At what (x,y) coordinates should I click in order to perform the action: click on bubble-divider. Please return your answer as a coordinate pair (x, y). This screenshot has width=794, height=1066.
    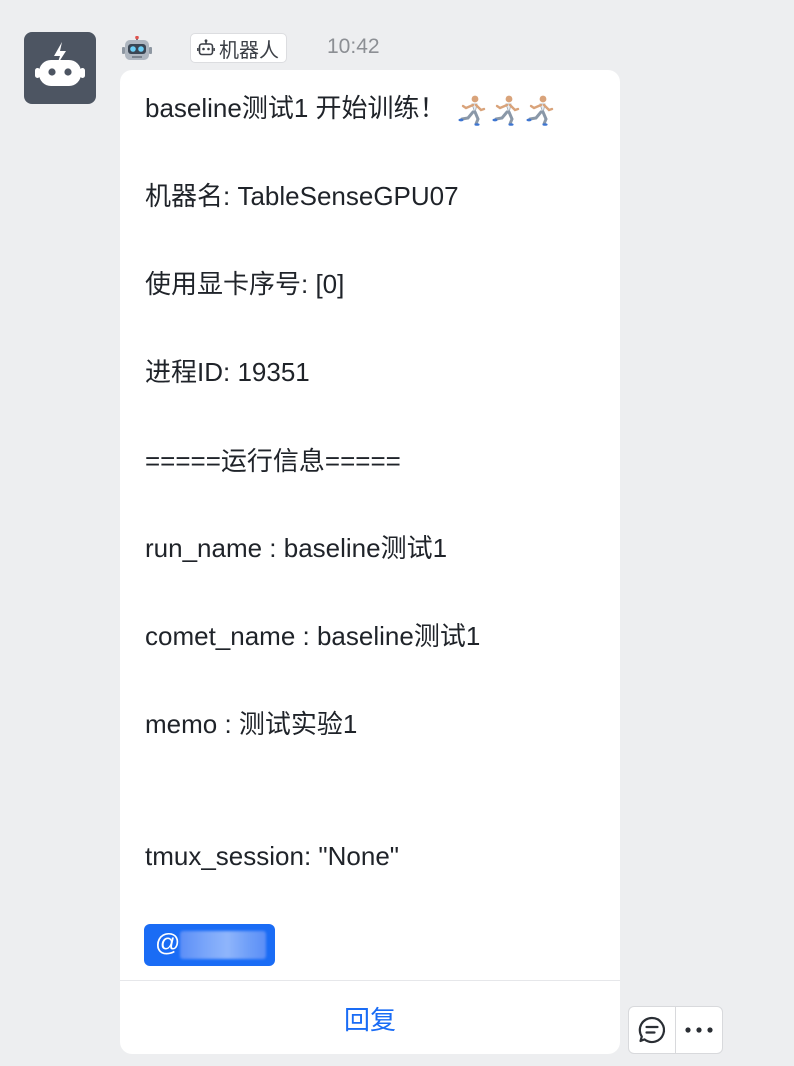
    Looking at the image, I should click on (370, 980).